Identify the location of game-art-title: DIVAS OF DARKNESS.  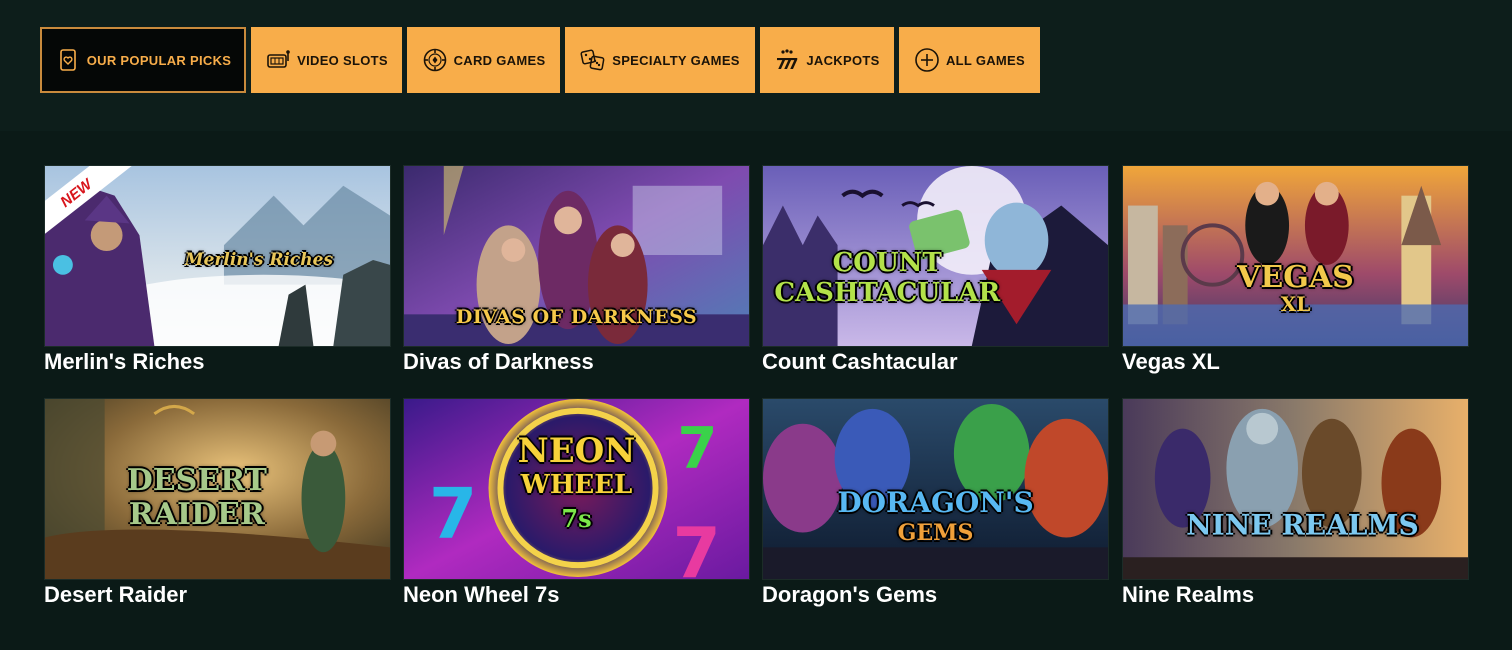
(576, 317).